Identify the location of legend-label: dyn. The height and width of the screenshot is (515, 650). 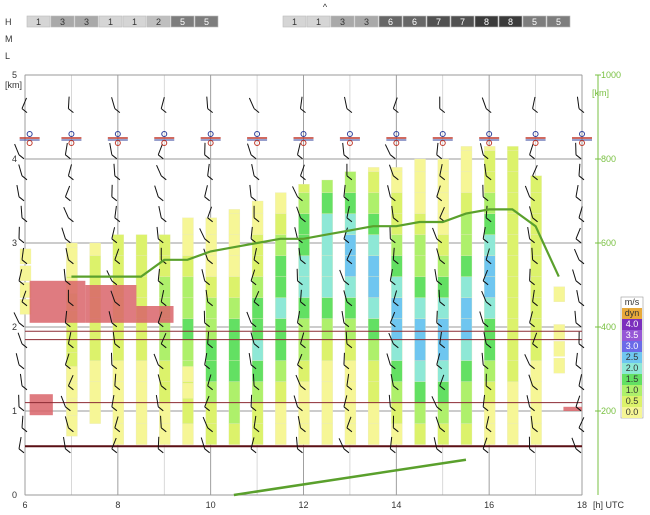
(632, 313).